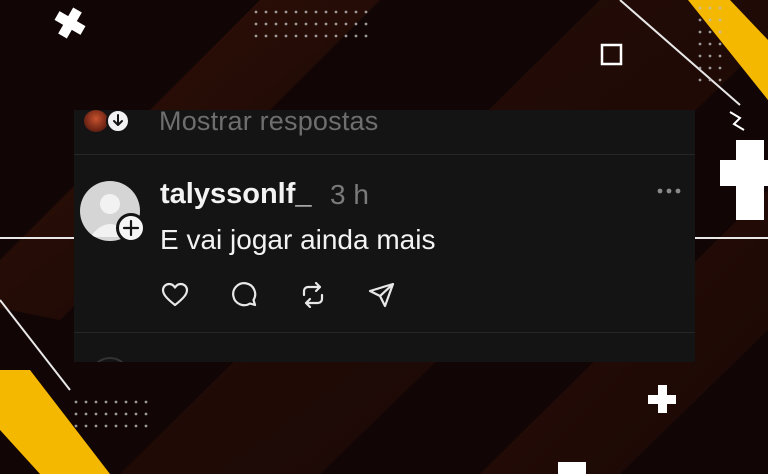 This screenshot has width=768, height=474. I want to click on heart-icon, so click(175, 295).